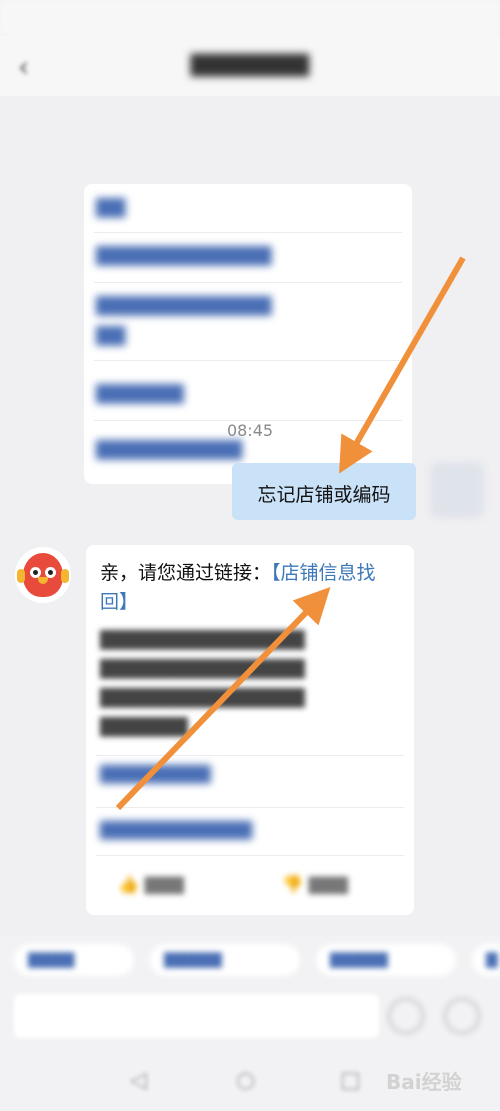 The height and width of the screenshot is (1111, 500). Describe the element at coordinates (138, 1080) in the screenshot. I see `back-triangle-icon: ◁` at that location.